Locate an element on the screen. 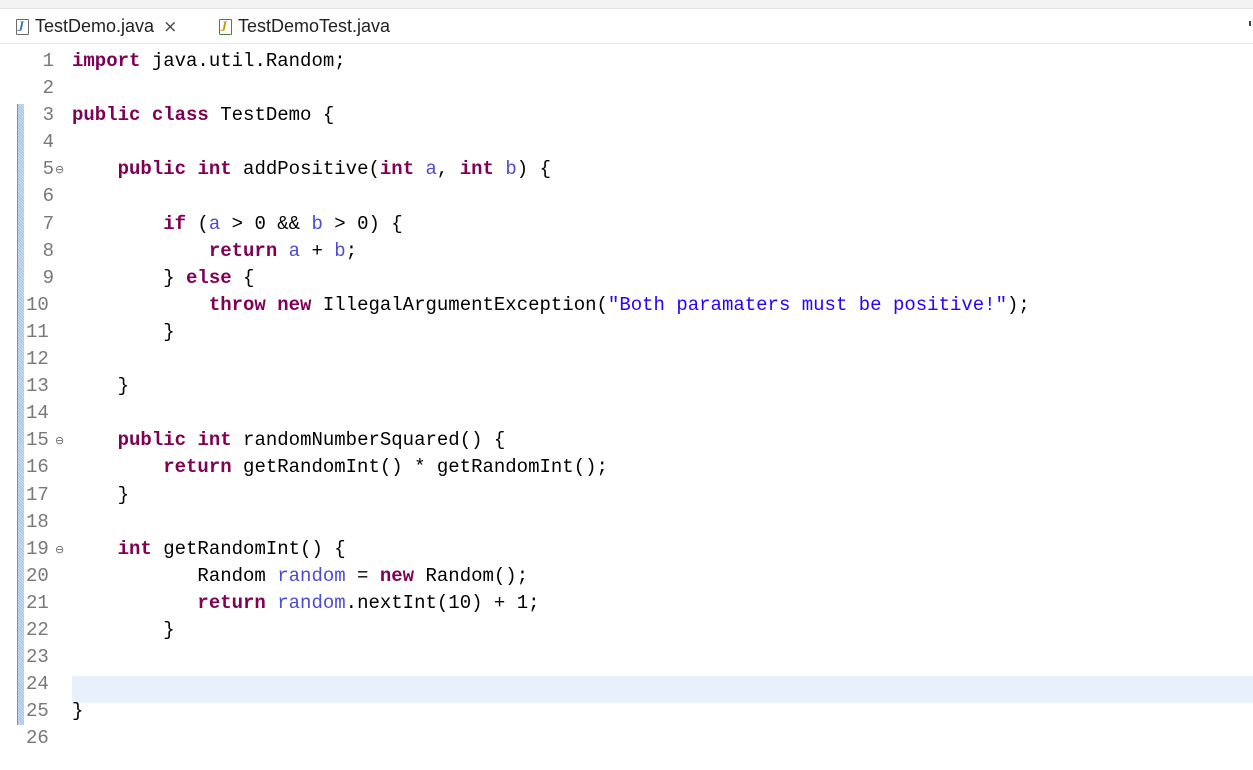 The height and width of the screenshot is (770, 1253). code-text: } else { is located at coordinates (163, 277).